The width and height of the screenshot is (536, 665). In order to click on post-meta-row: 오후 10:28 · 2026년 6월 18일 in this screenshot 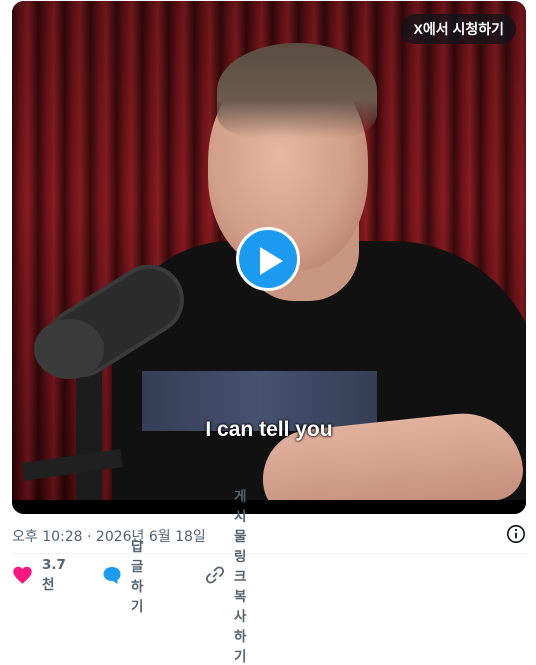, I will do `click(269, 535)`.